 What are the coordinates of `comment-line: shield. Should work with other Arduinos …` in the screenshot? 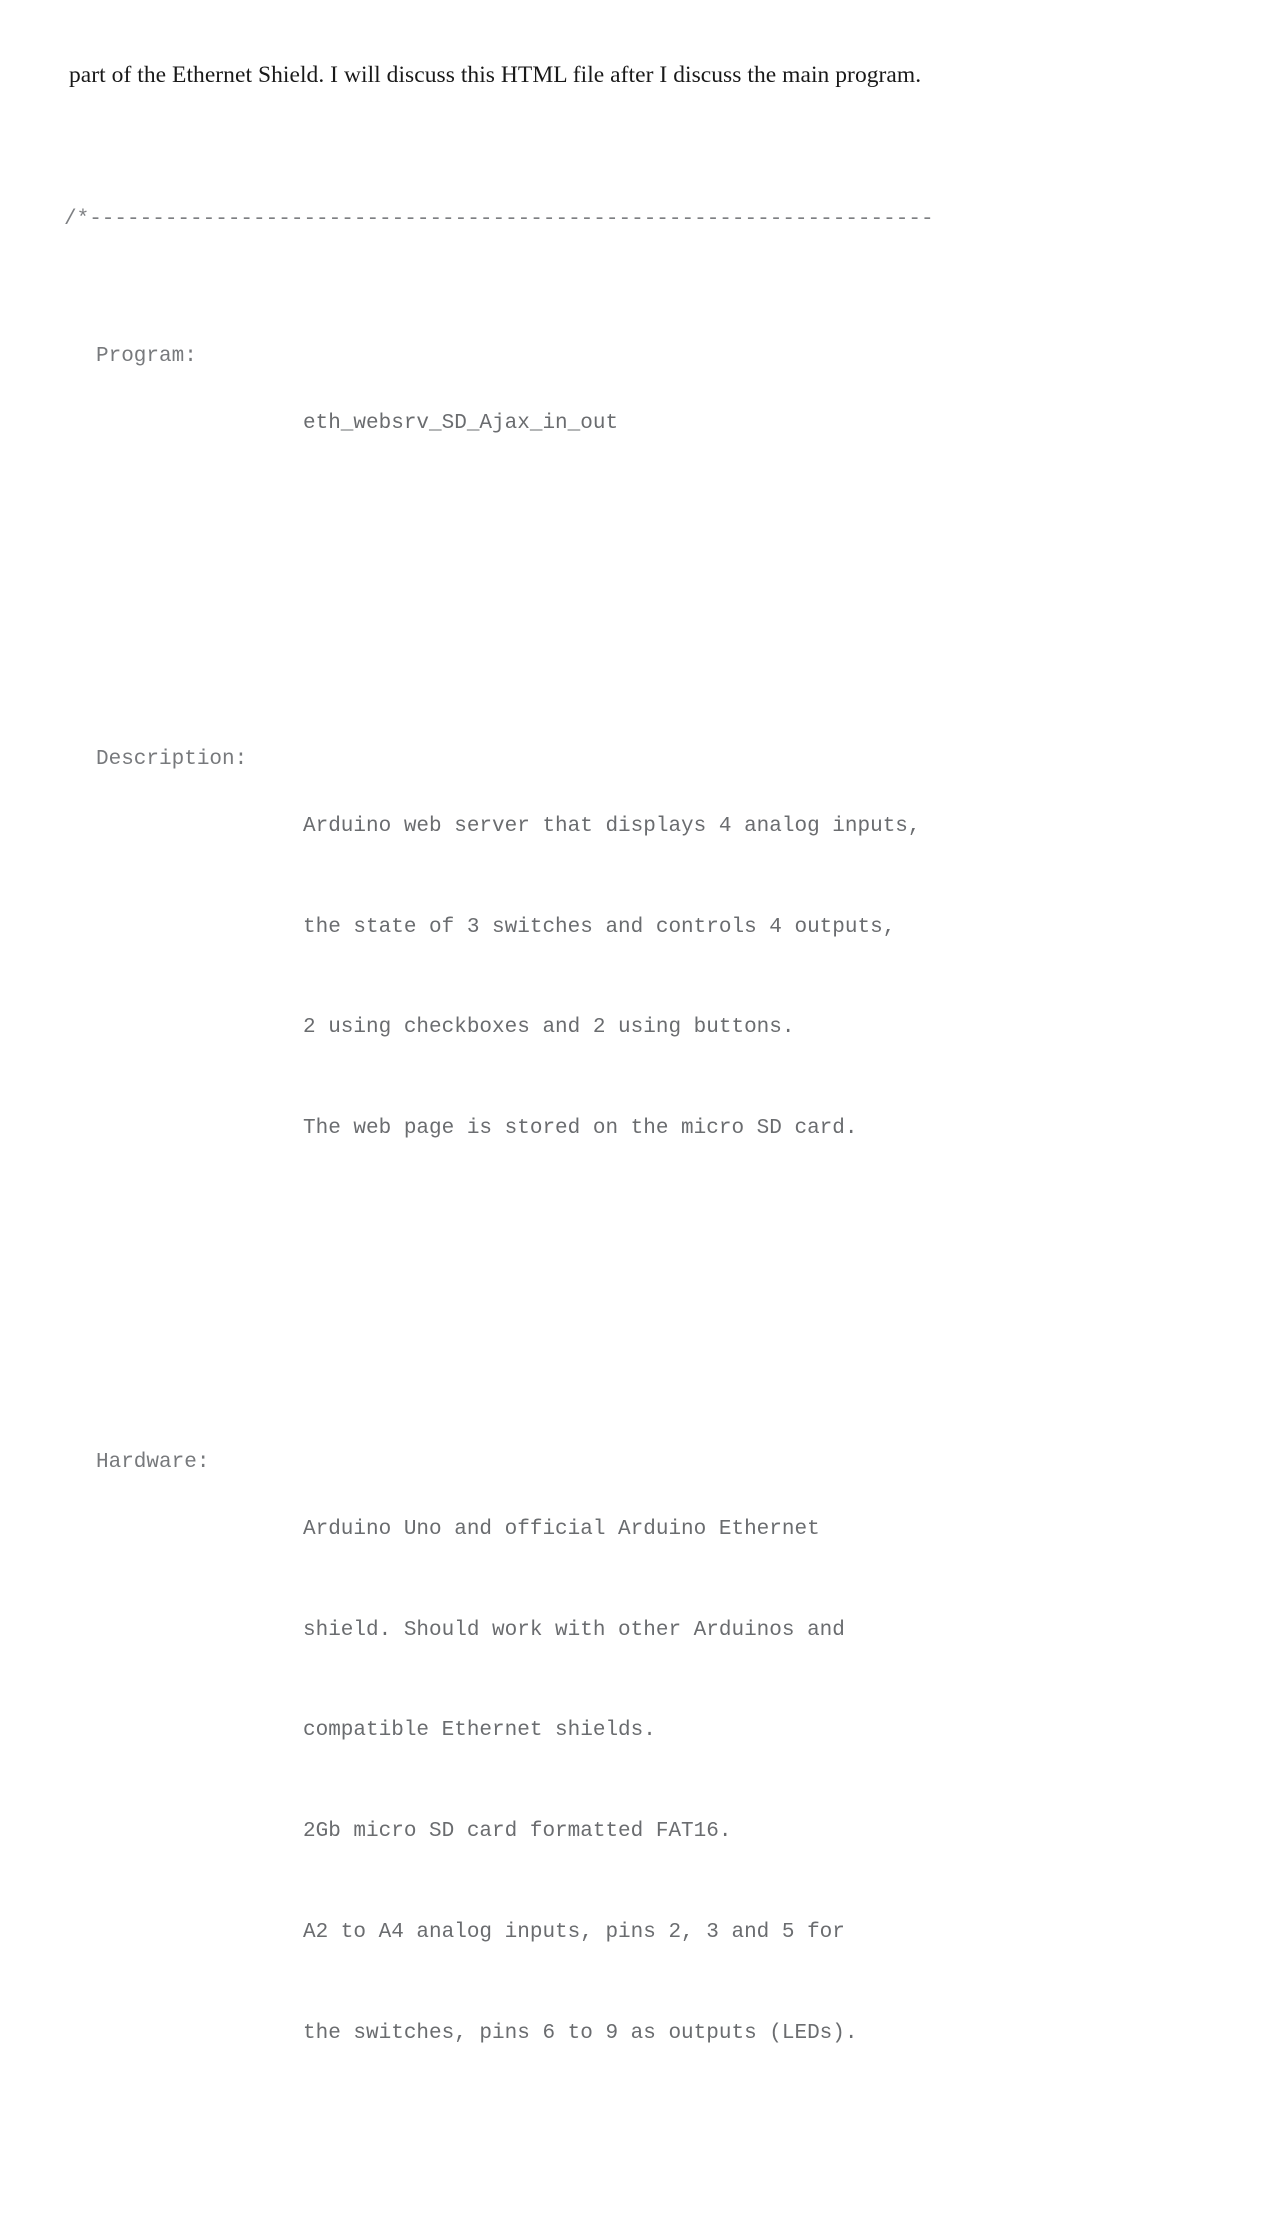 It's located at (574, 1630).